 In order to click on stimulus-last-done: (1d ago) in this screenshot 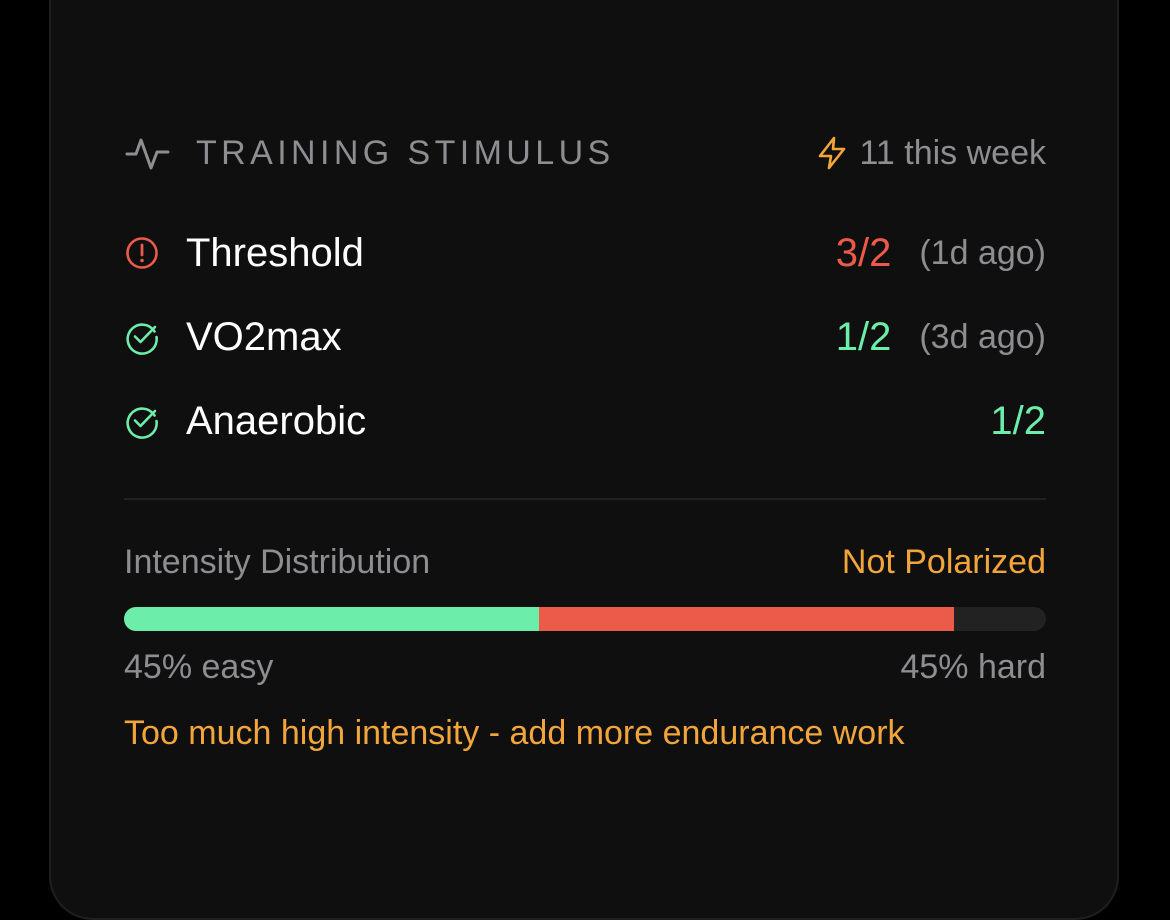, I will do `click(982, 252)`.